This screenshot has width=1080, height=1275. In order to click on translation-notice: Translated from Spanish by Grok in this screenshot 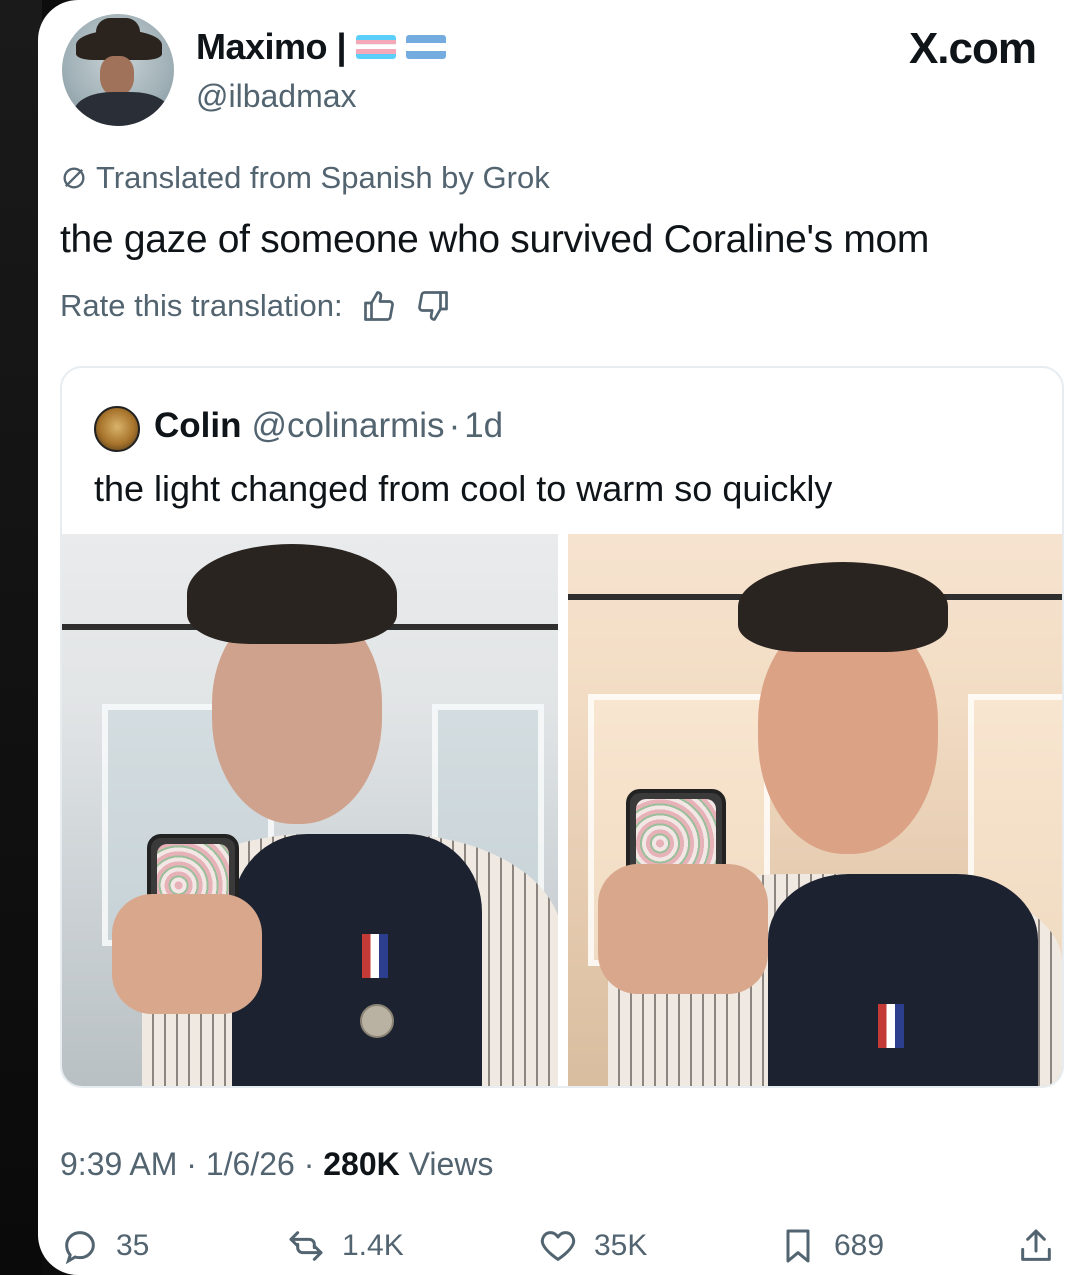, I will do `click(305, 178)`.